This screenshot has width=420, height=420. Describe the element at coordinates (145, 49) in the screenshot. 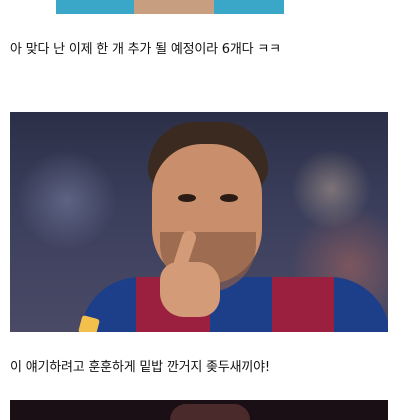

I see `caption-1: 아 맞다 난 이제 한 개 추가 될 예정이라 6개다 ㅋㅋ` at that location.